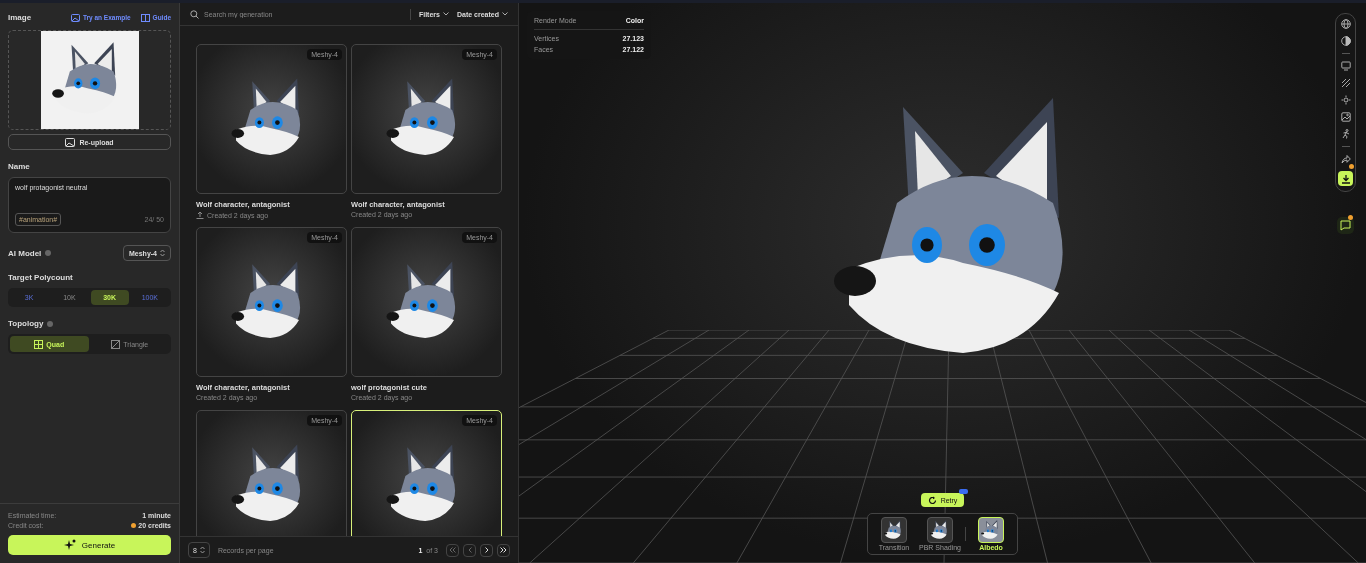  What do you see at coordinates (20, 17) in the screenshot?
I see `image-label: Image` at bounding box center [20, 17].